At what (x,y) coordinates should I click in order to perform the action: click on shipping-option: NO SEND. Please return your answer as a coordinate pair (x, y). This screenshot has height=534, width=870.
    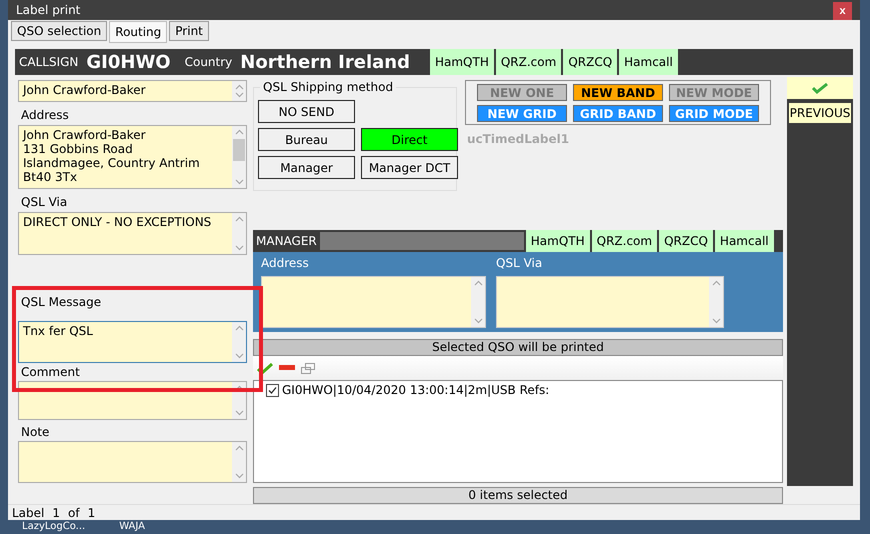
    Looking at the image, I should click on (306, 111).